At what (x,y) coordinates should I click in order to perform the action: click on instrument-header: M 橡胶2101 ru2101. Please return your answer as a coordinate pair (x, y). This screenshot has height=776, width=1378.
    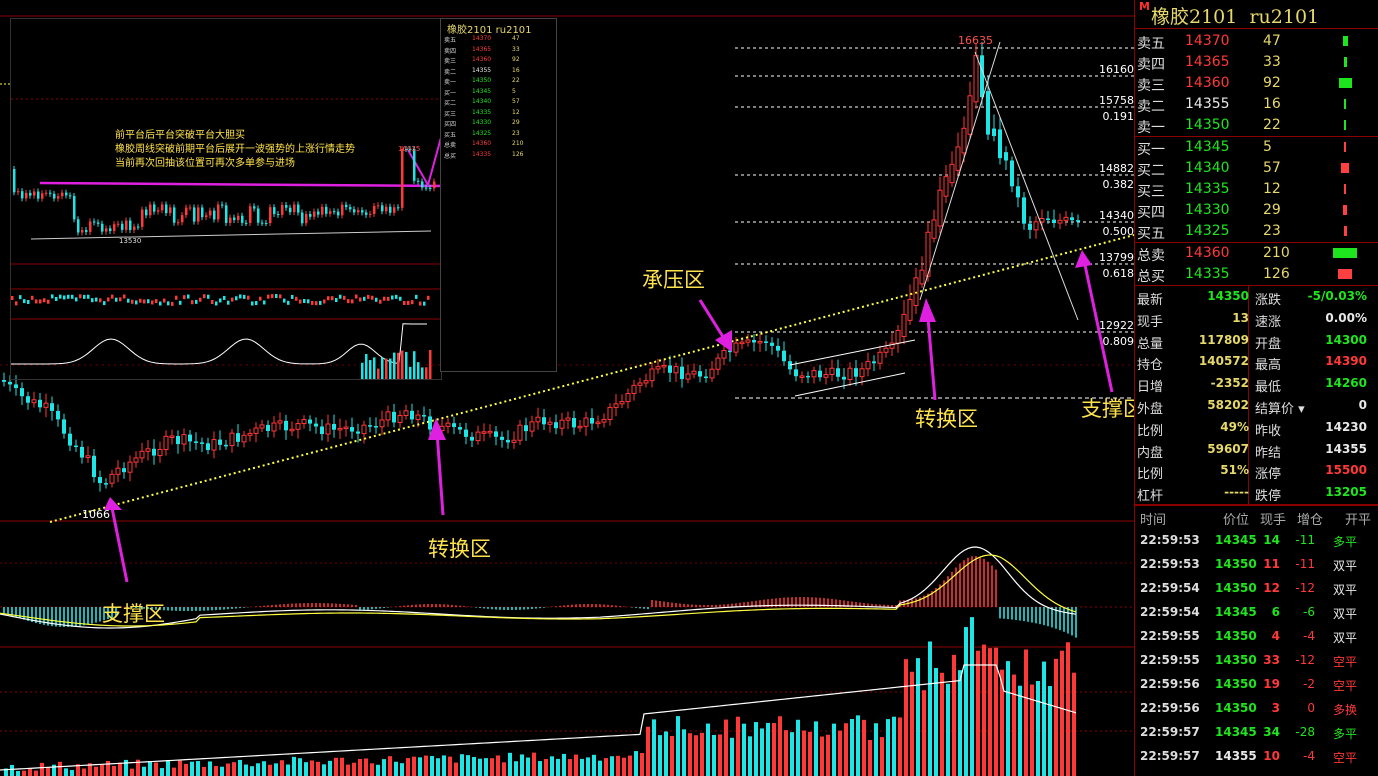
    Looking at the image, I should click on (1256, 14).